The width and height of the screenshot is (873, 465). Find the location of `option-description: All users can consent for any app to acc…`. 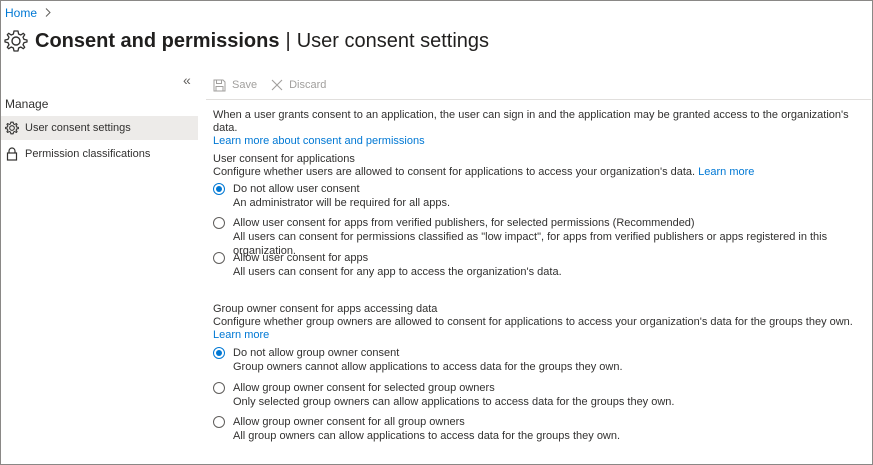

option-description: All users can consent for any app to acc… is located at coordinates (397, 272).